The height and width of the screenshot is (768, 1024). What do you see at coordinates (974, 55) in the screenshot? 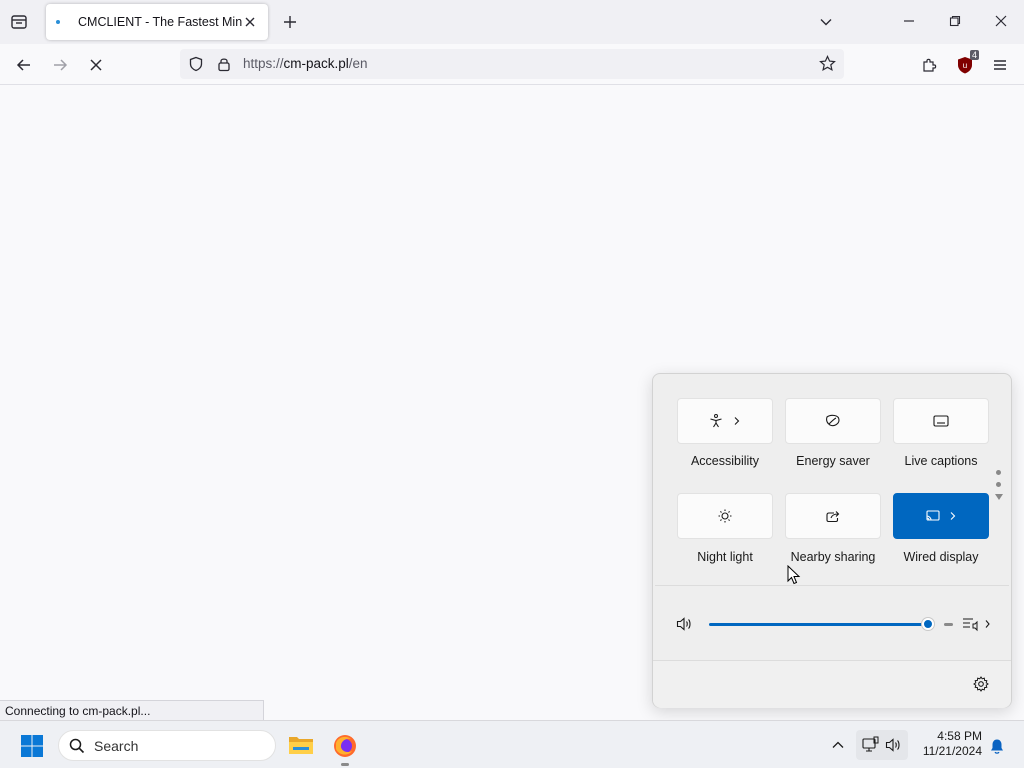
I see `extension-badge: 4` at bounding box center [974, 55].